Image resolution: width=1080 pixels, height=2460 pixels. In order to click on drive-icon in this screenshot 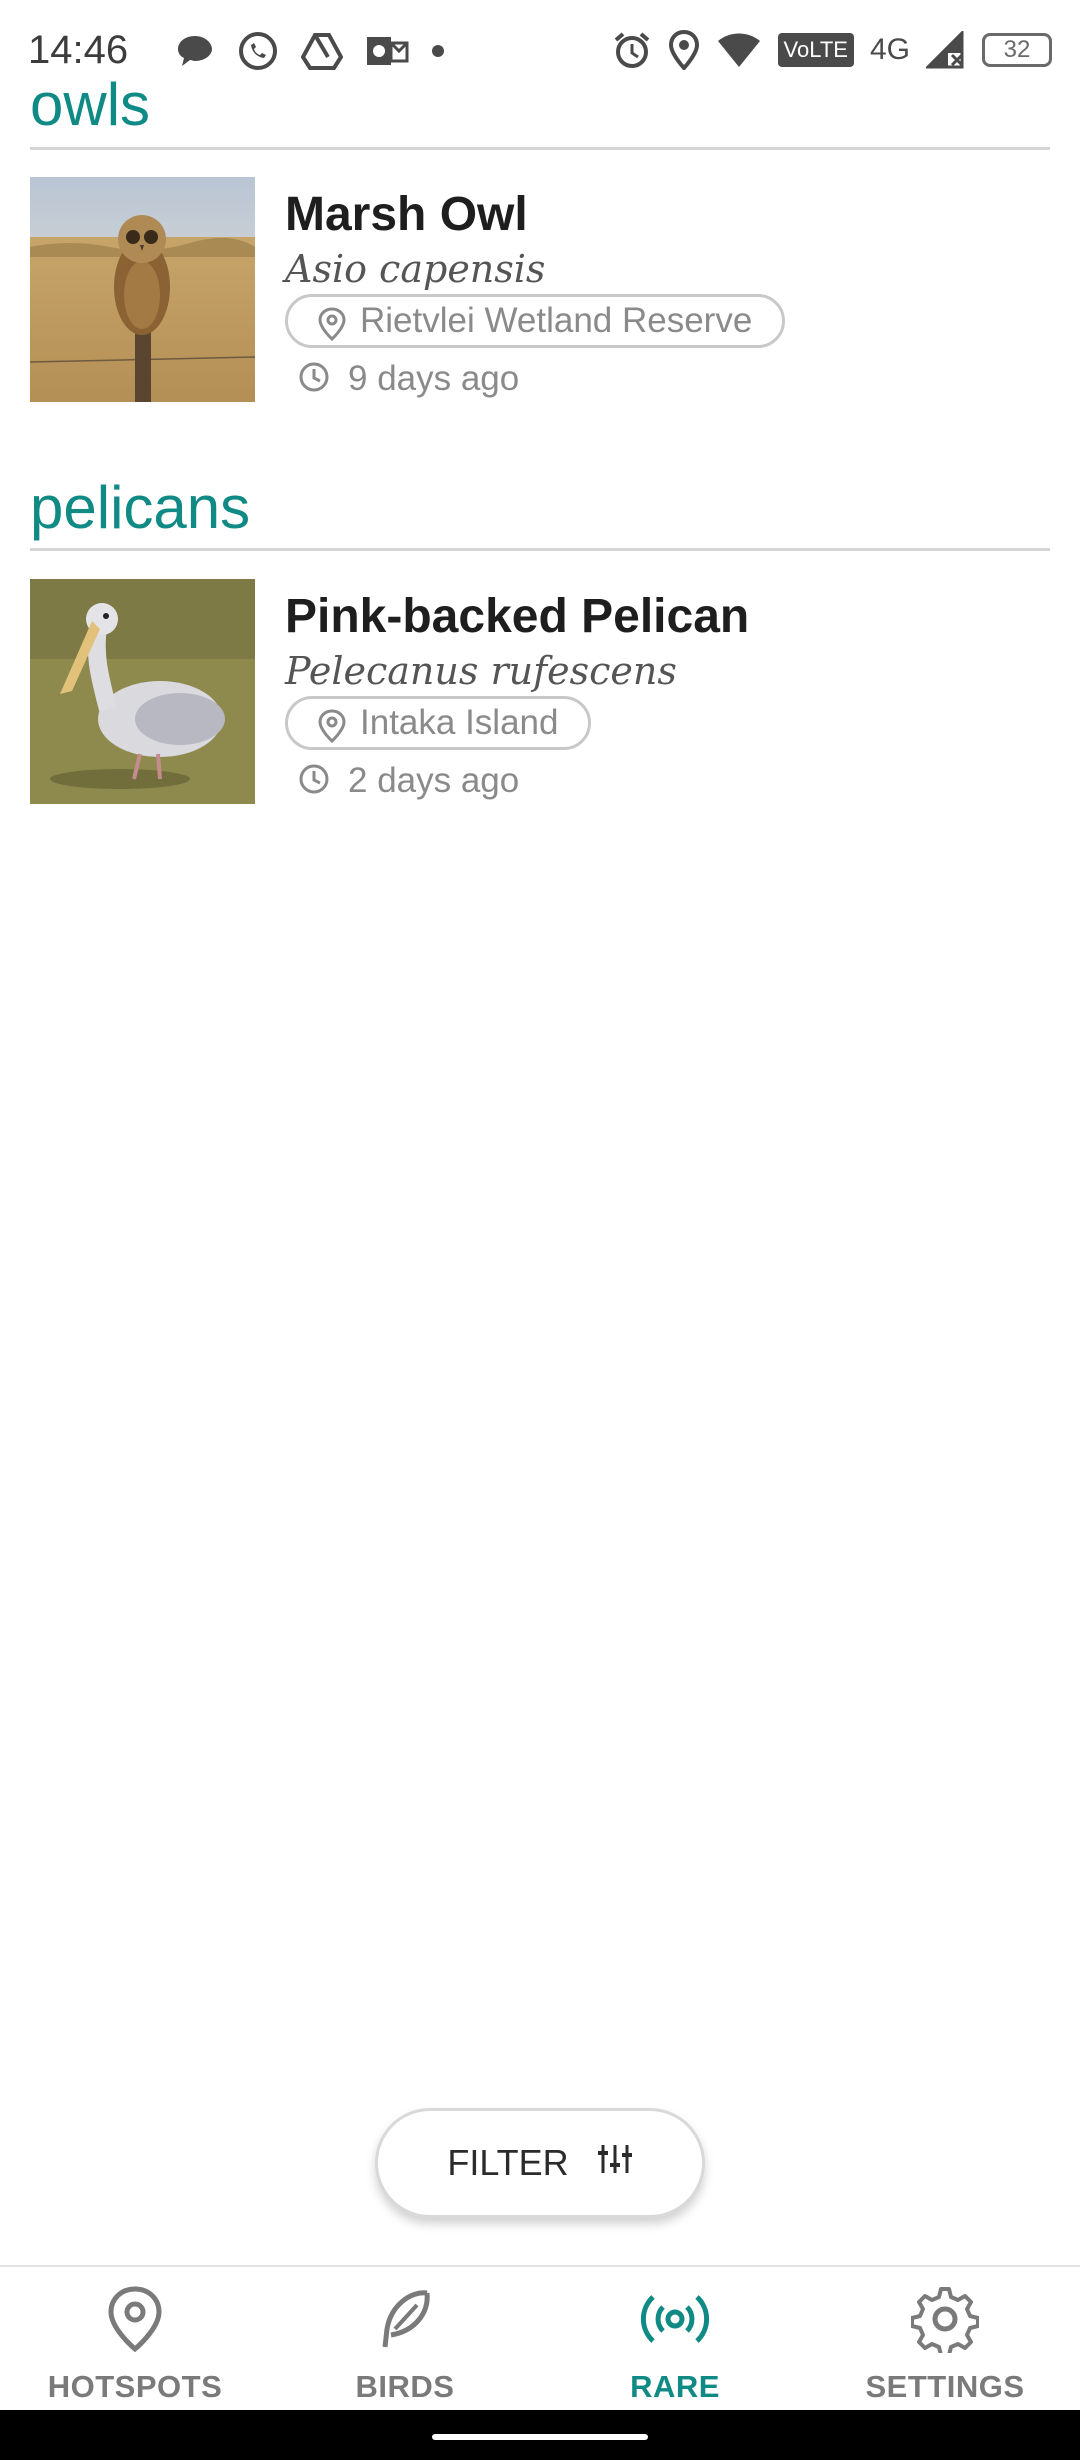, I will do `click(322, 51)`.